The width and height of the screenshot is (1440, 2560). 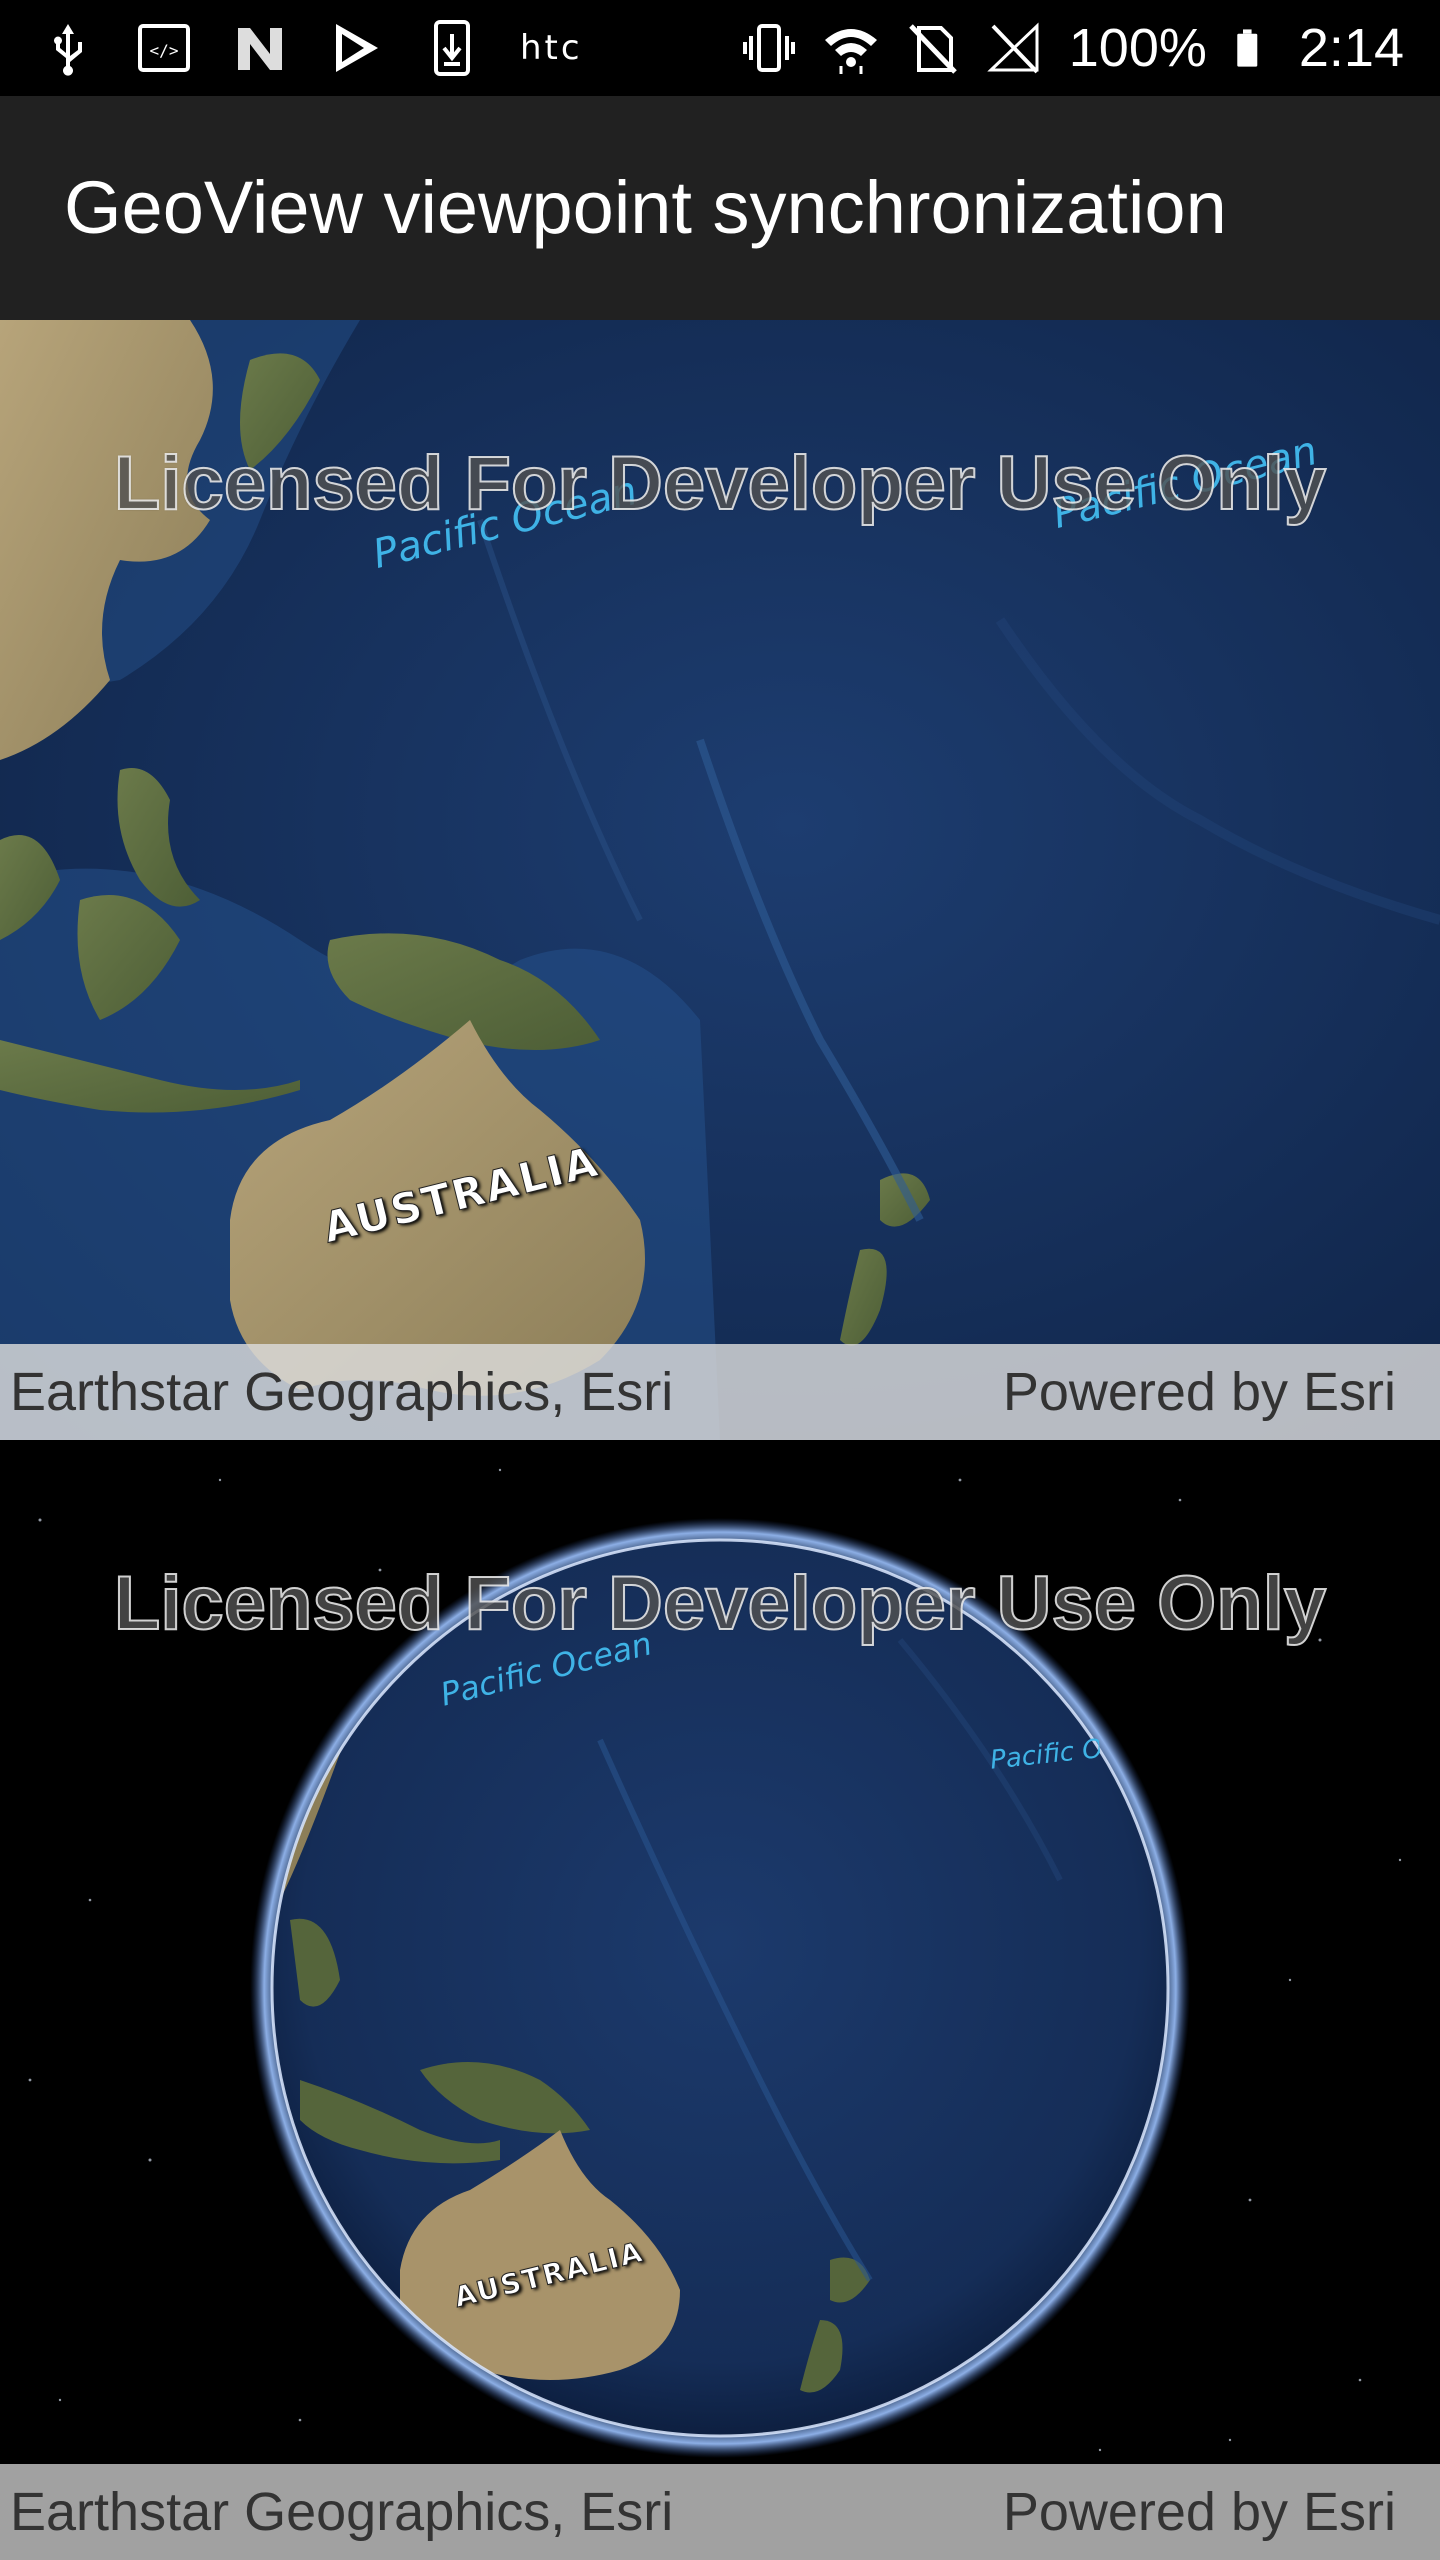 I want to click on status-bar-notifications: </> htc, so click(x=311, y=48).